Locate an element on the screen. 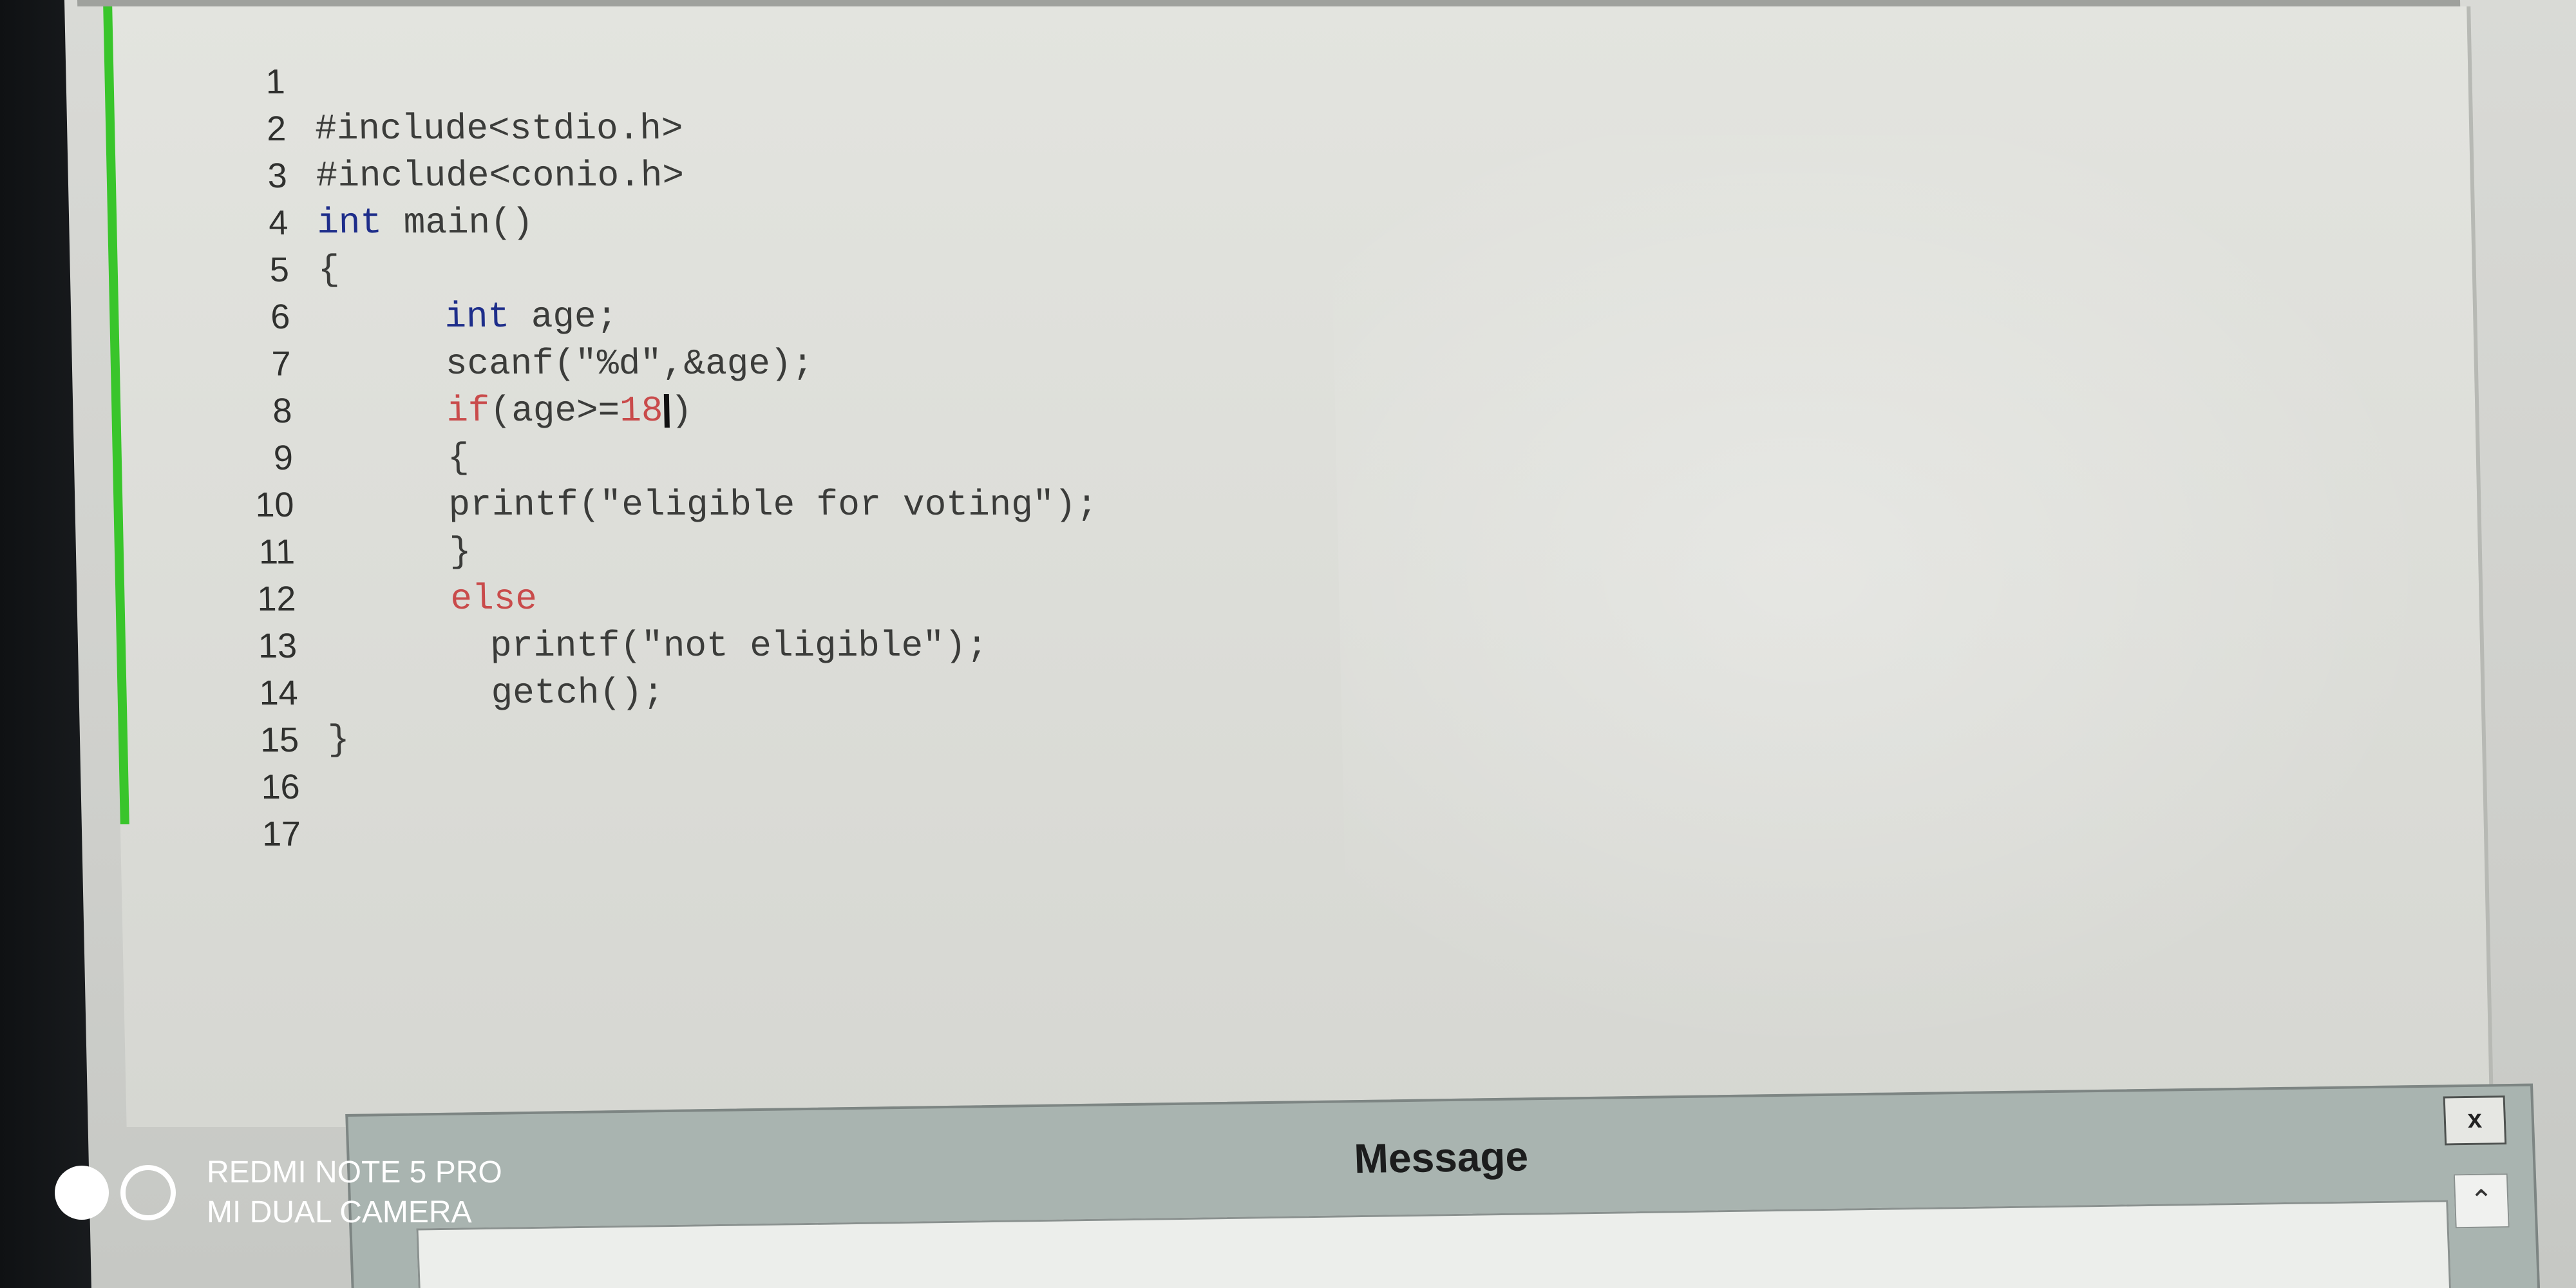 Image resolution: width=2576 pixels, height=1288 pixels. code-line: 4 { is located at coordinates (223, 222).